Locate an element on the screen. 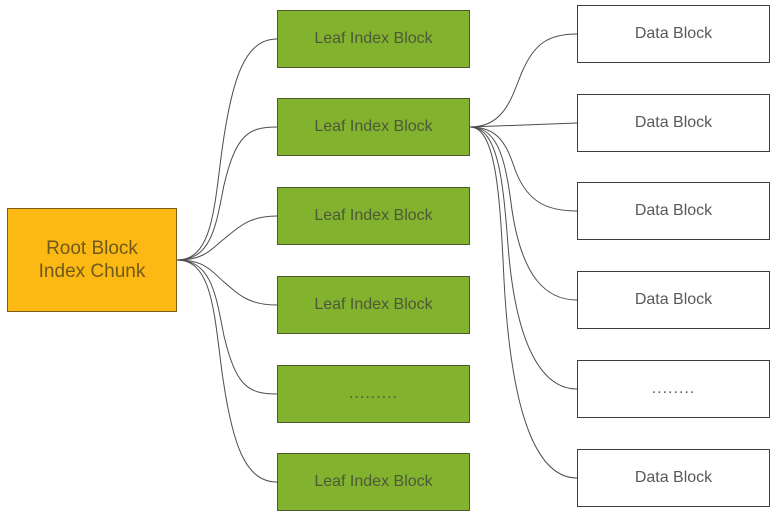  node-leaf-label-6: Leaf Index Block is located at coordinates (373, 482).